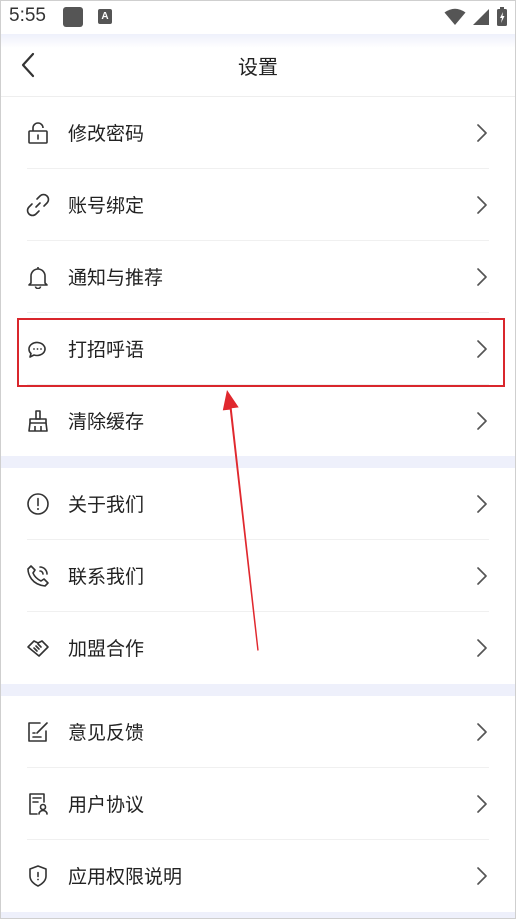 The width and height of the screenshot is (516, 919). I want to click on chat-bubbles-icon, so click(38, 349).